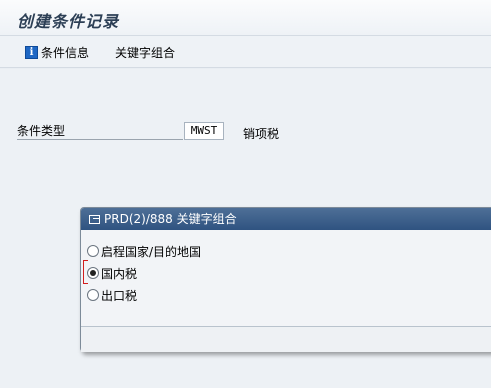  I want to click on radio-label: 国内税, so click(119, 273).